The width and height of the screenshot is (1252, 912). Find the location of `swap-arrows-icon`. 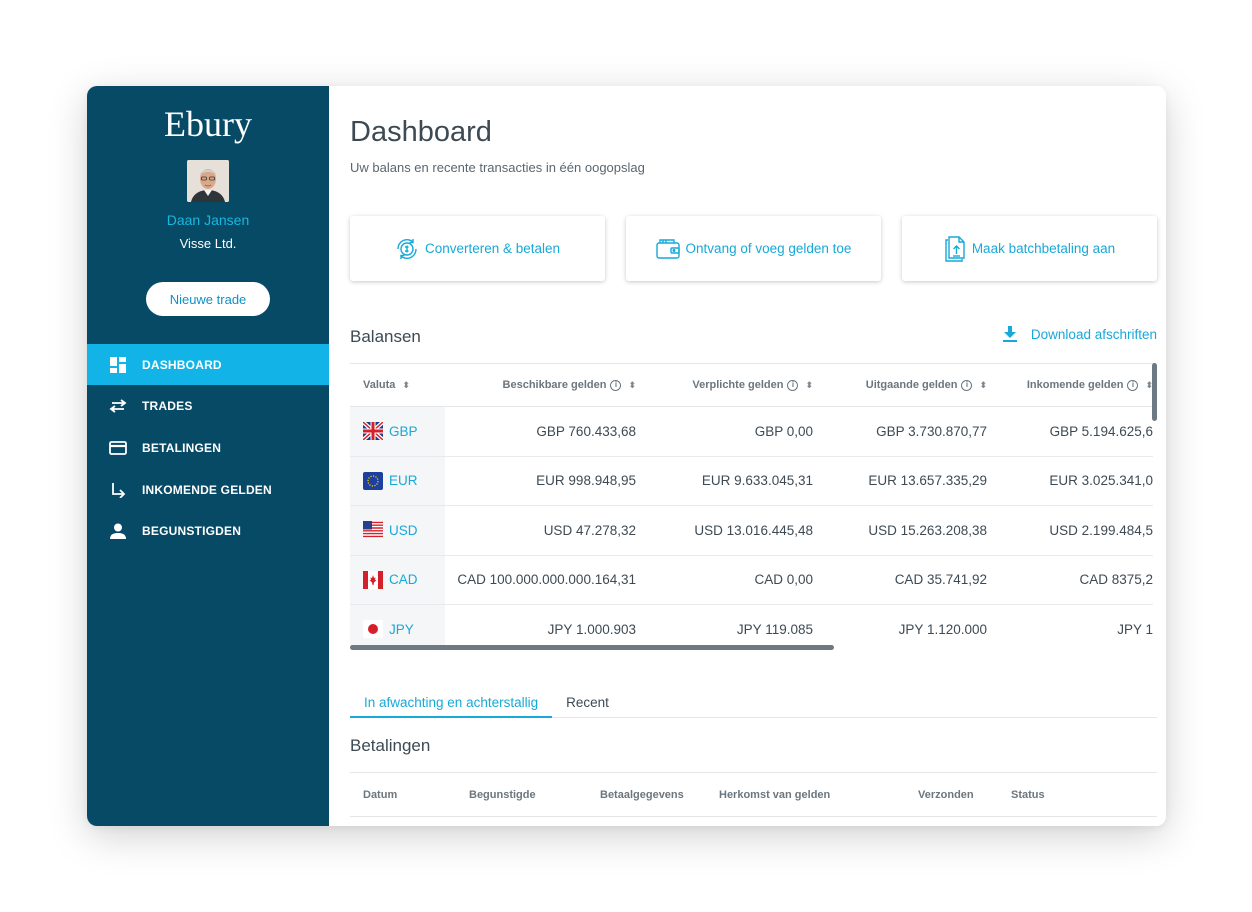

swap-arrows-icon is located at coordinates (118, 406).